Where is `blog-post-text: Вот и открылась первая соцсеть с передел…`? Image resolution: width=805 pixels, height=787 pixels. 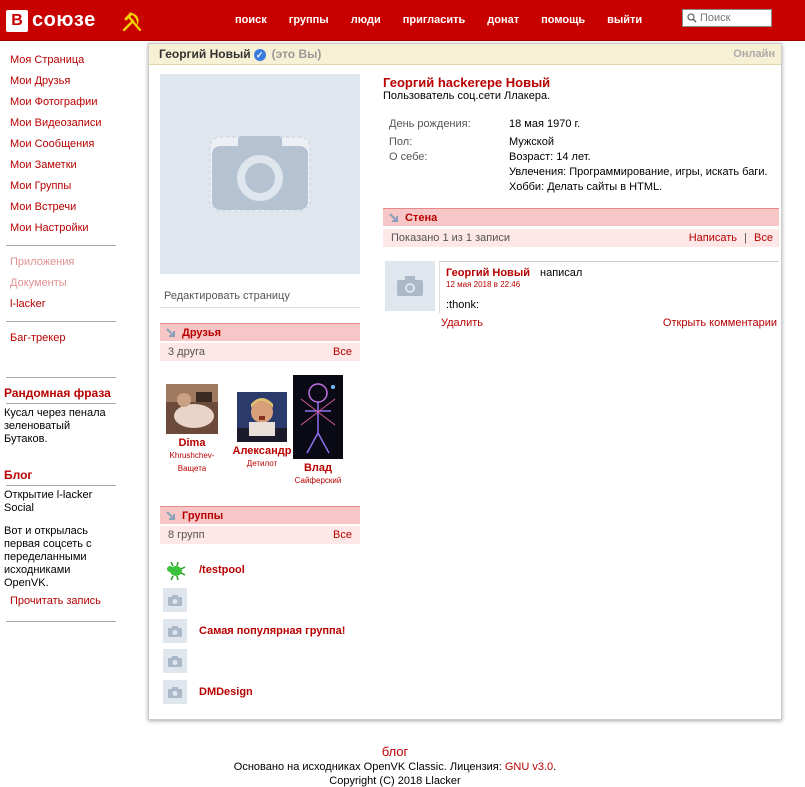
blog-post-text: Вот и открылась первая соцсеть с передел… is located at coordinates (48, 557).